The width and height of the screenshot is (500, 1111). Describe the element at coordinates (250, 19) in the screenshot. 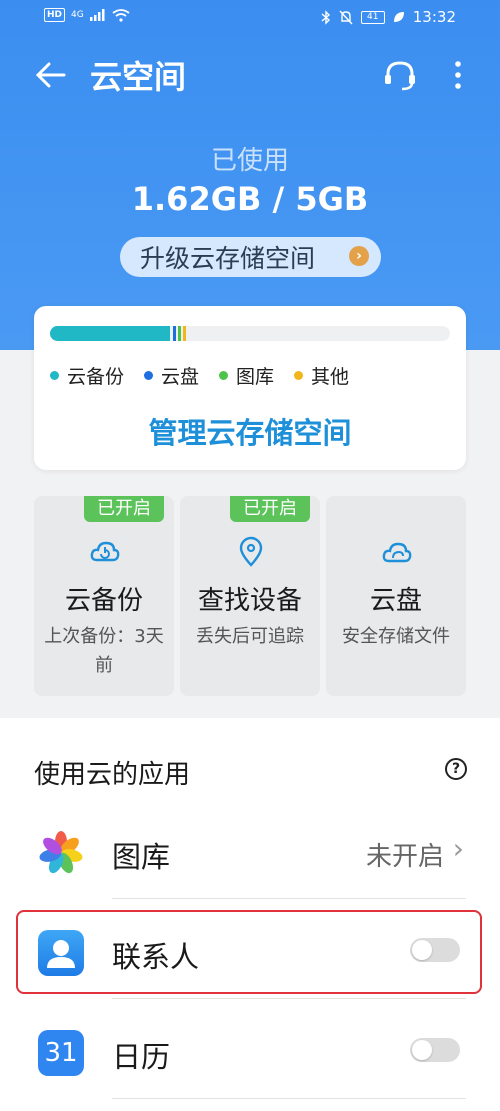

I see `status-bar: HD 4G 41 13:32` at that location.